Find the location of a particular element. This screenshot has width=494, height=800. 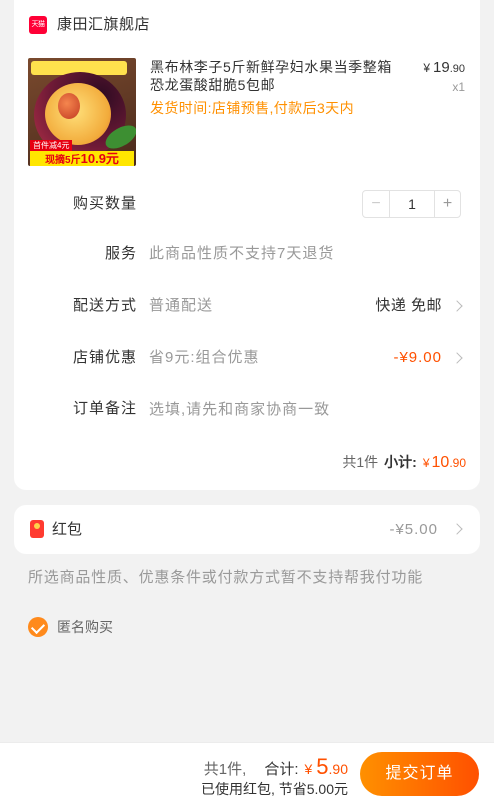

product-price: ¥19.90 is located at coordinates (444, 68).